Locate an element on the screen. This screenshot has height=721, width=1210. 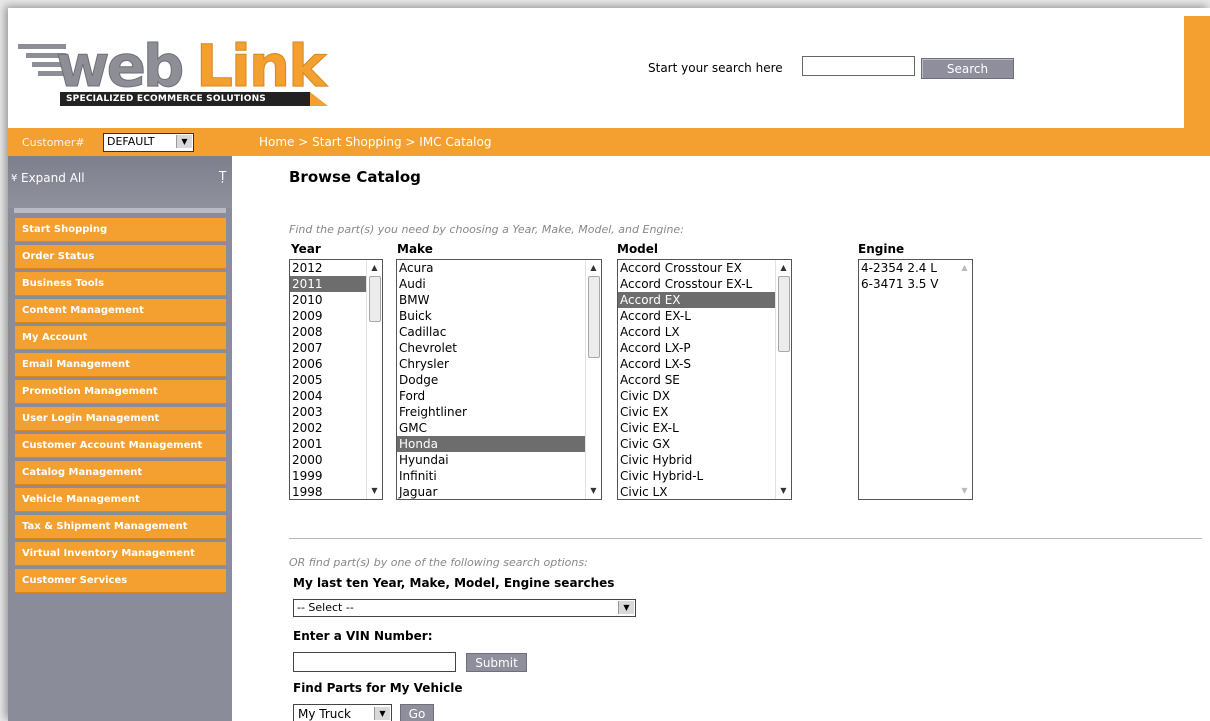
make-option: Chrysler is located at coordinates (499, 364).